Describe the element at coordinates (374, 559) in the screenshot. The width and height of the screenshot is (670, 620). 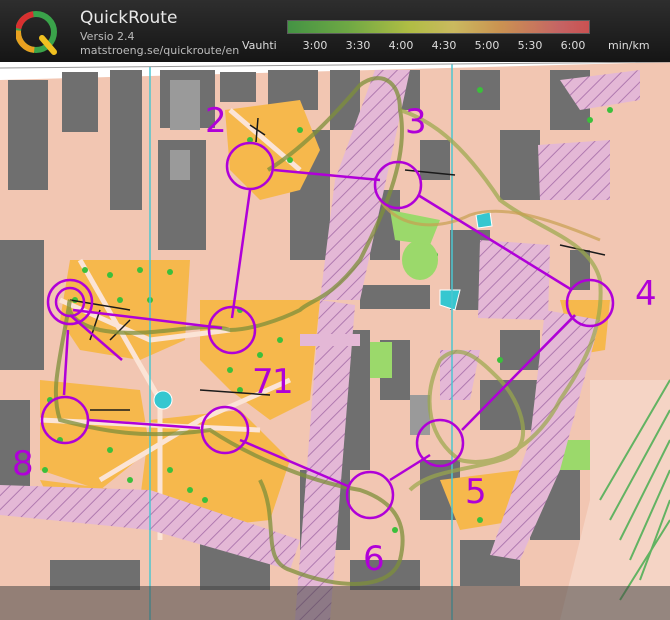
I see `control-number-6: 6` at that location.